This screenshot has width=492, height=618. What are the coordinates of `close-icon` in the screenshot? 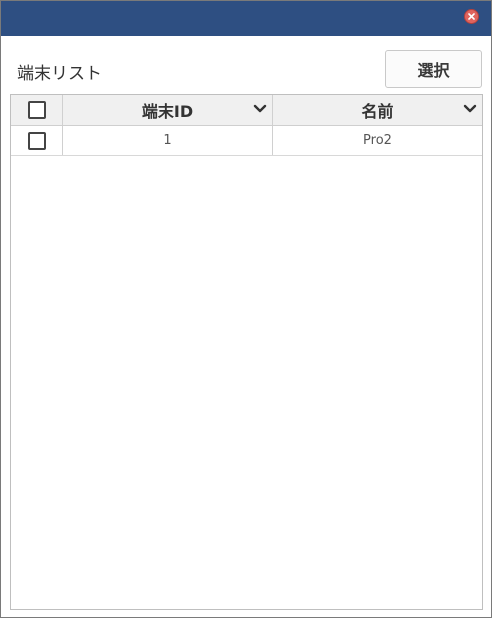 It's located at (471, 16).